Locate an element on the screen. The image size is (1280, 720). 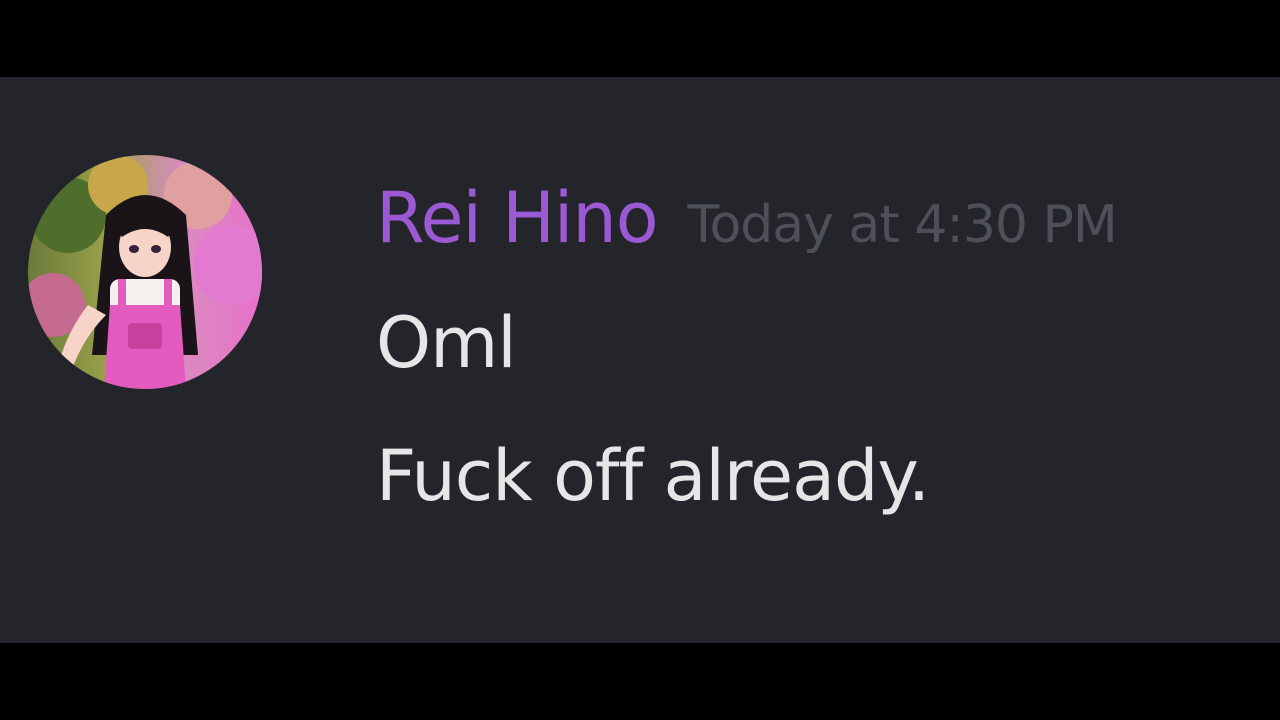
avatar-image is located at coordinates (145, 272).